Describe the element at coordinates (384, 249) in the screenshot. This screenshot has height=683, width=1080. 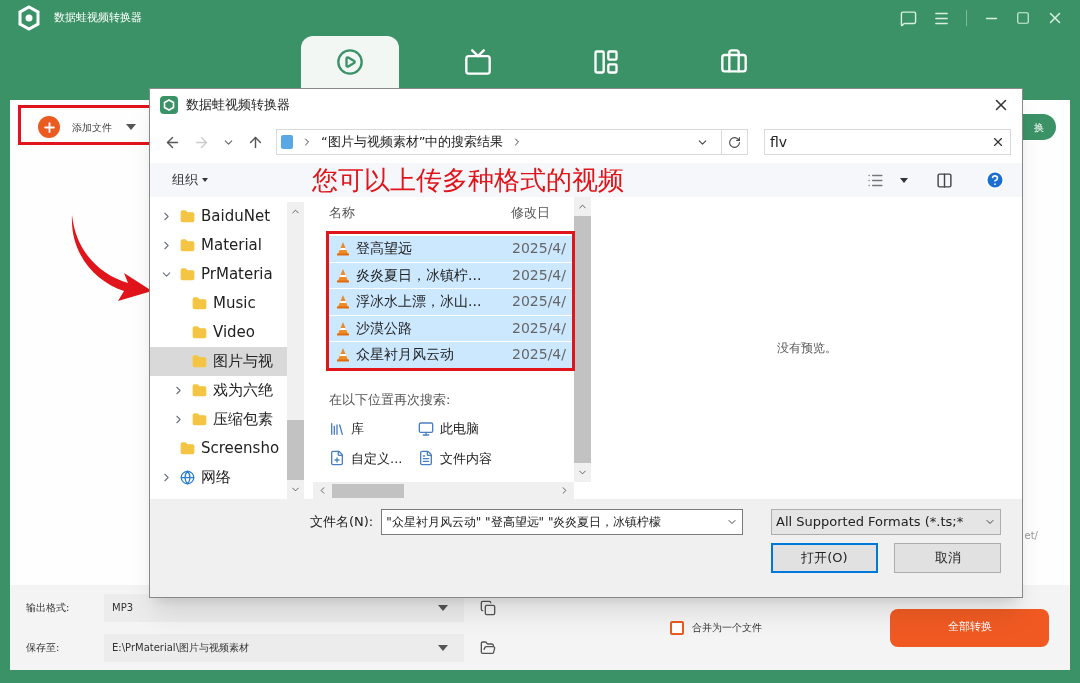
I see `file-name: 登高望远` at that location.